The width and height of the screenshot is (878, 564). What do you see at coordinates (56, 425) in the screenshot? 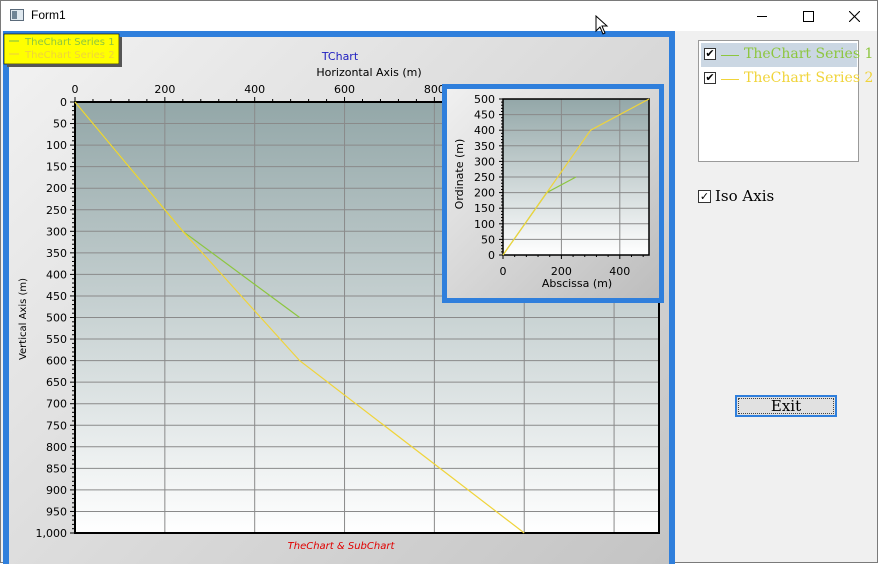
I see `y-tick-label: 750` at bounding box center [56, 425].